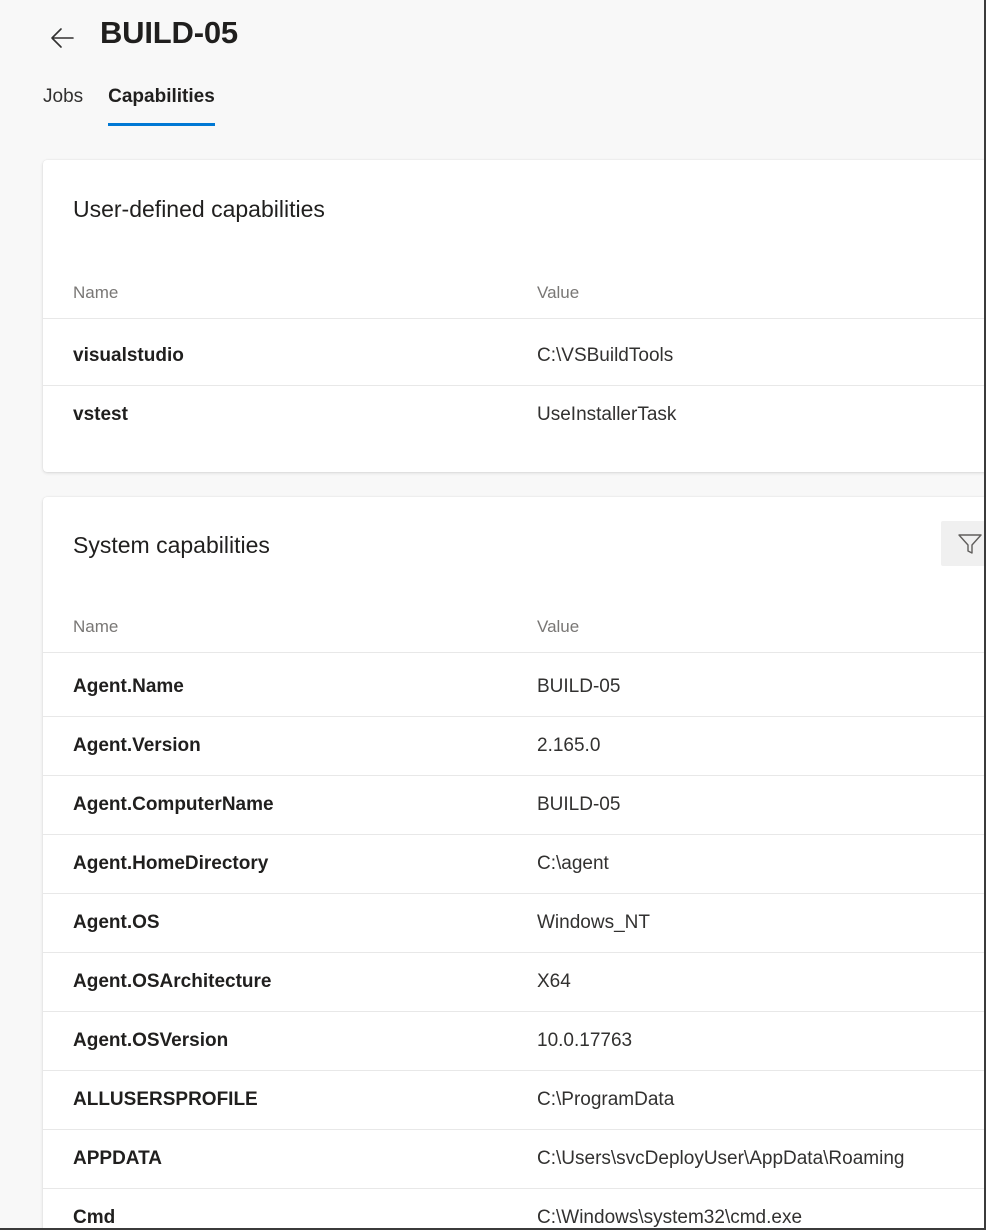 The height and width of the screenshot is (1230, 986). What do you see at coordinates (513, 1041) in the screenshot?
I see `table-row: Agent.OSVersion 10.0.17763` at bounding box center [513, 1041].